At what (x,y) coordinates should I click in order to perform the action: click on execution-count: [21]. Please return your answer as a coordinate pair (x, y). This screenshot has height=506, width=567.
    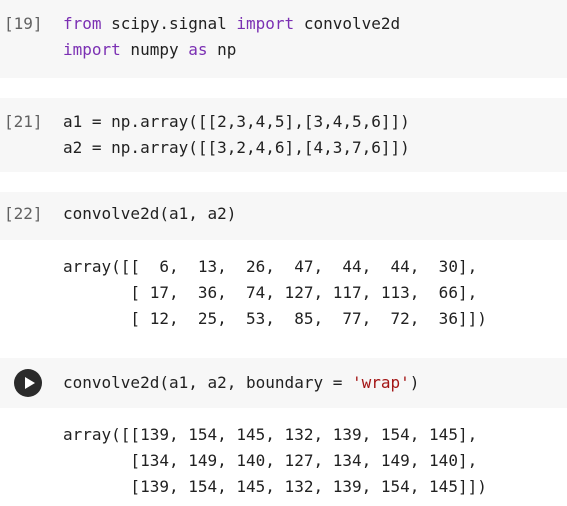
    Looking at the image, I should click on (23, 121).